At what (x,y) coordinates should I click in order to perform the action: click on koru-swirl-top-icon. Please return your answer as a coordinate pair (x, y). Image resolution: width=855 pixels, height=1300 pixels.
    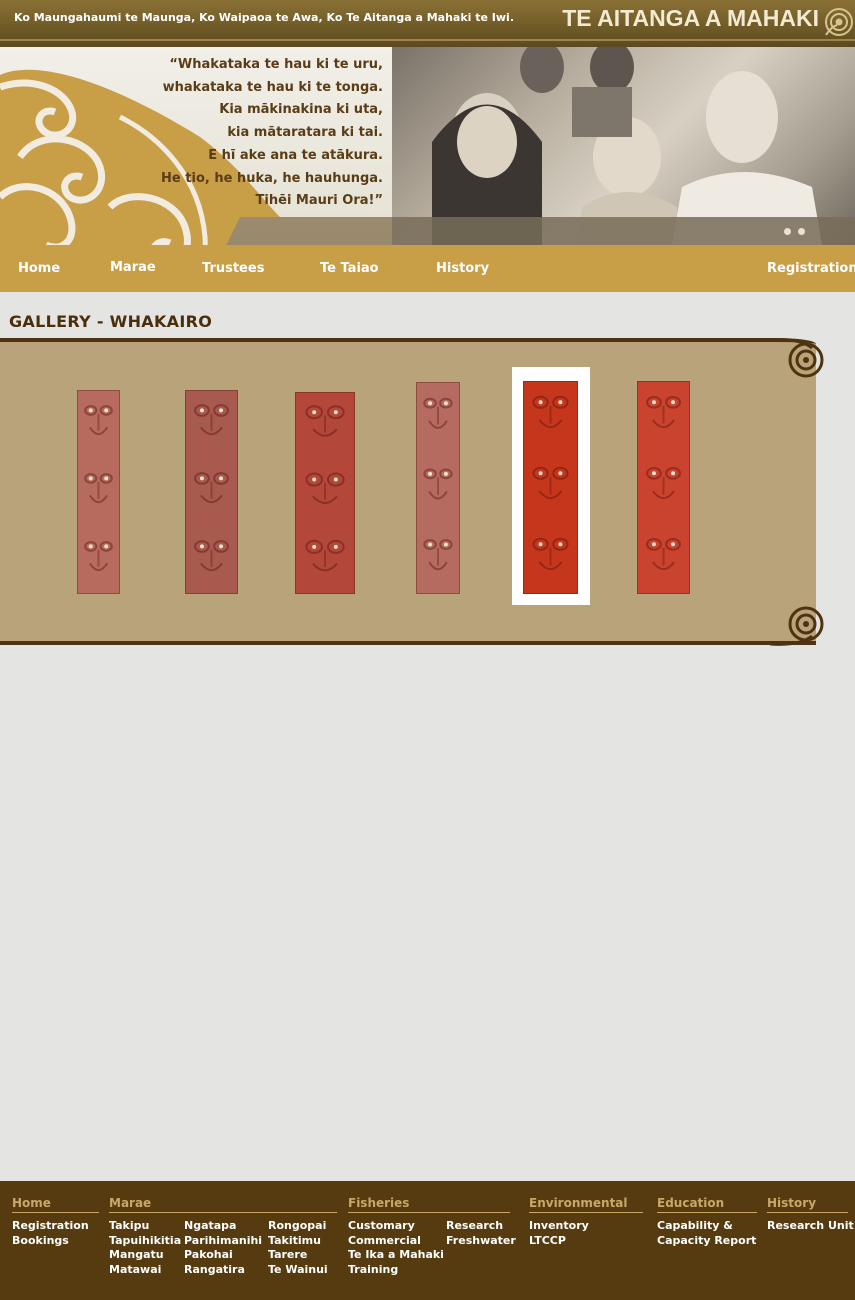
    Looking at the image, I should click on (797, 358).